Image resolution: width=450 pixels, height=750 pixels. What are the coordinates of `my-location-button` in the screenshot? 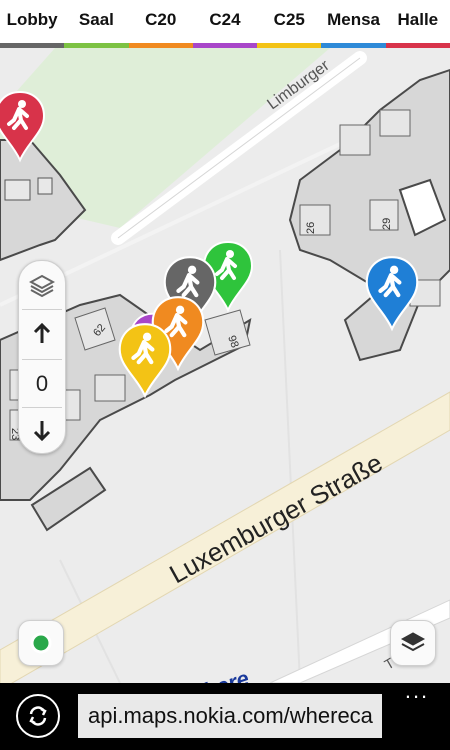 It's located at (41, 643).